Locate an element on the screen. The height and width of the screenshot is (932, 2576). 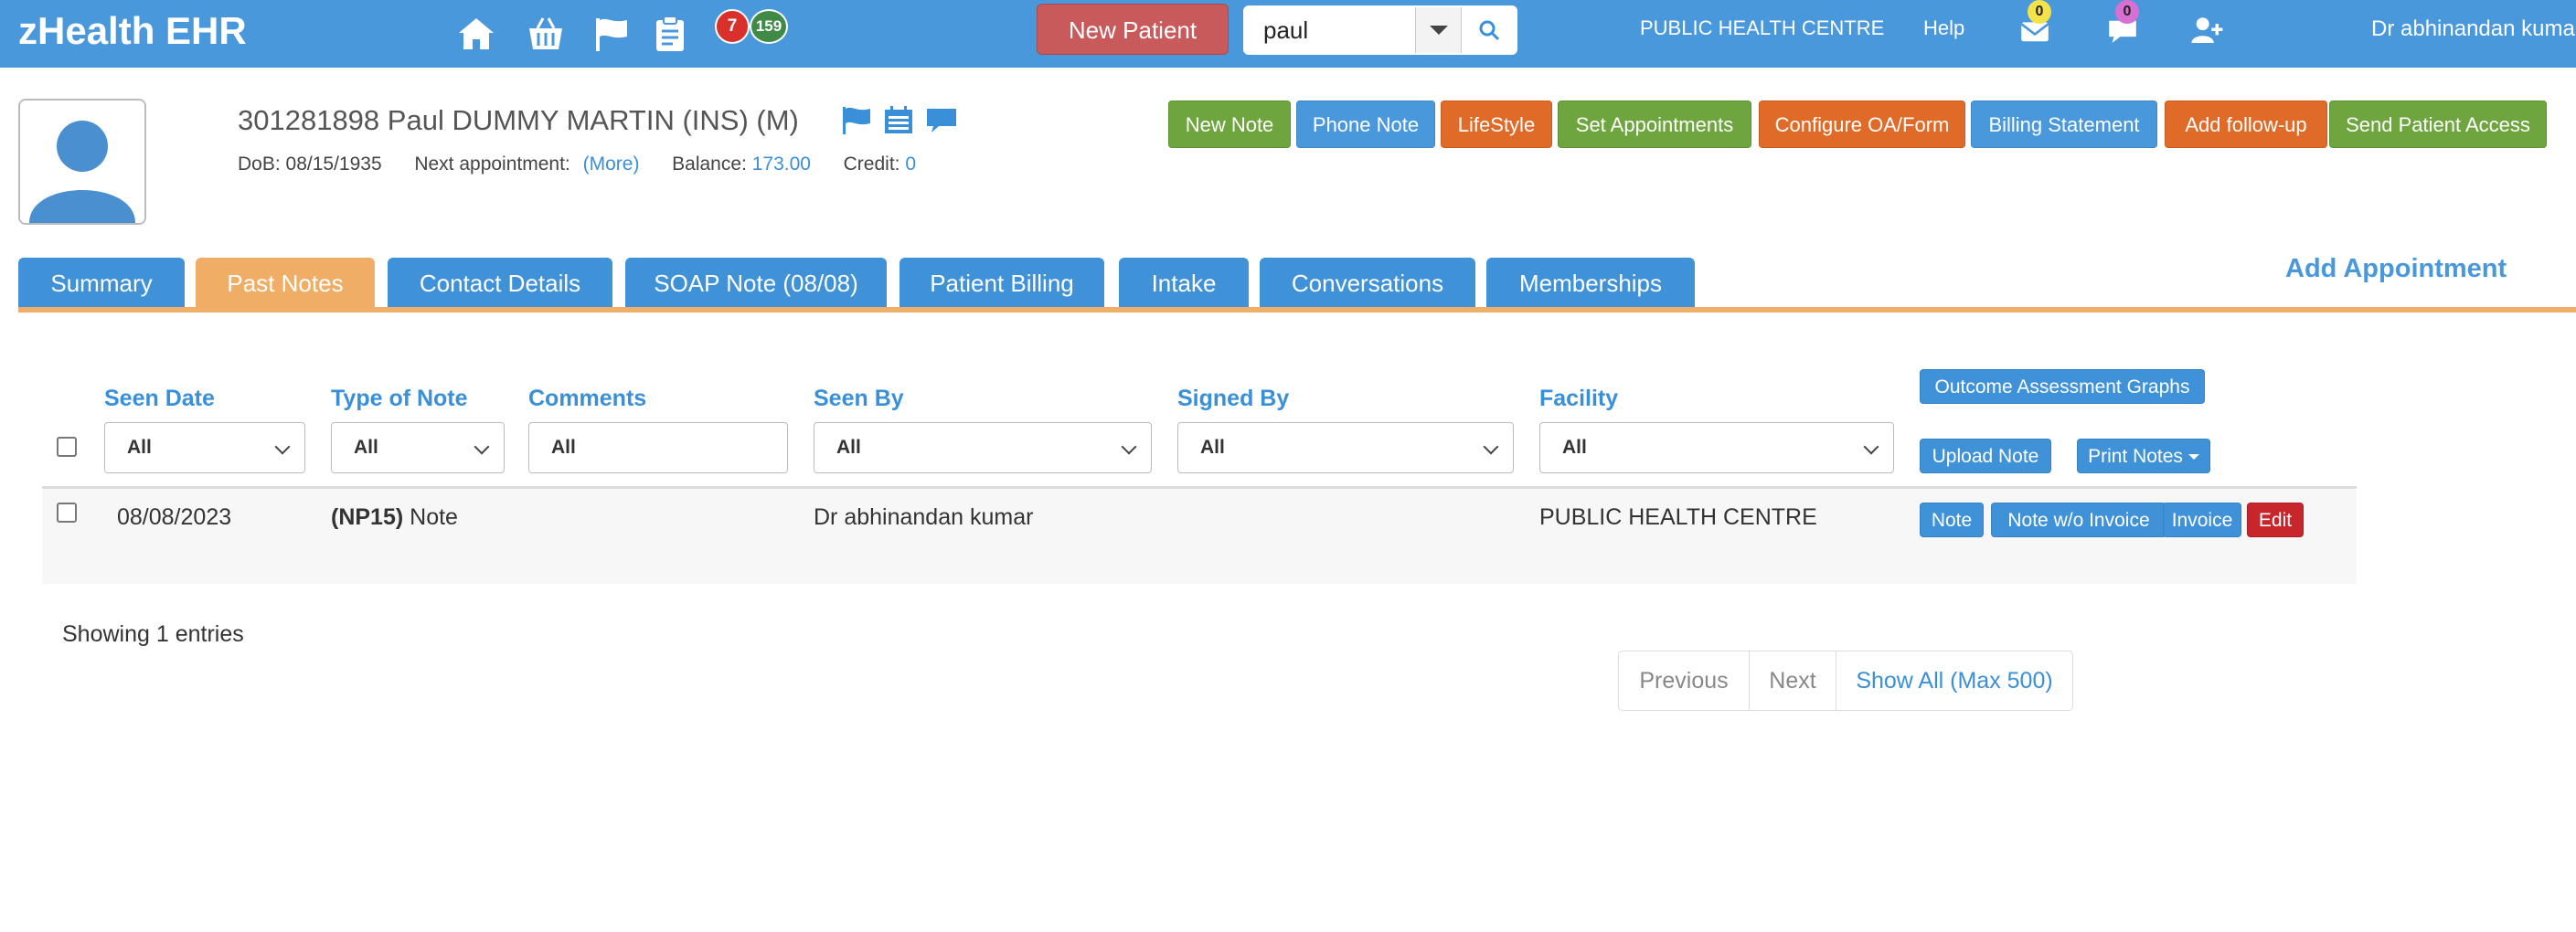
seen-date-filter: All is located at coordinates (204, 447).